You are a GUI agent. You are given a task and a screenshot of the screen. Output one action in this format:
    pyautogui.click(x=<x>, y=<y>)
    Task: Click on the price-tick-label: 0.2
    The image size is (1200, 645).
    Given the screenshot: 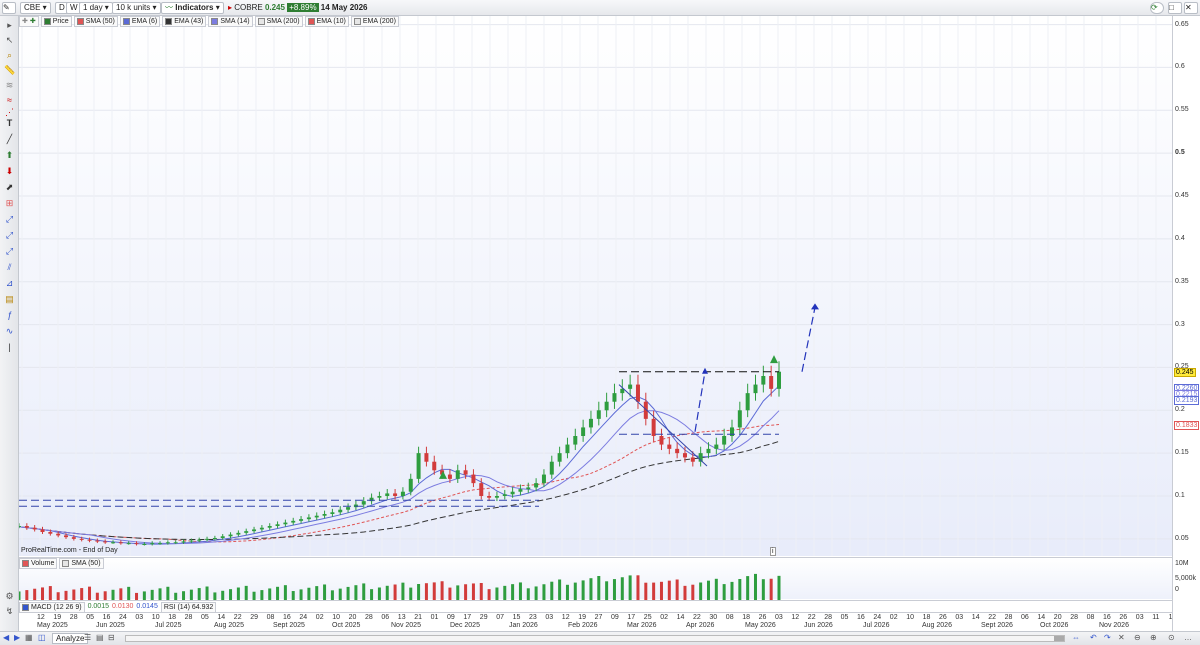 What is the action you would take?
    pyautogui.click(x=1180, y=410)
    